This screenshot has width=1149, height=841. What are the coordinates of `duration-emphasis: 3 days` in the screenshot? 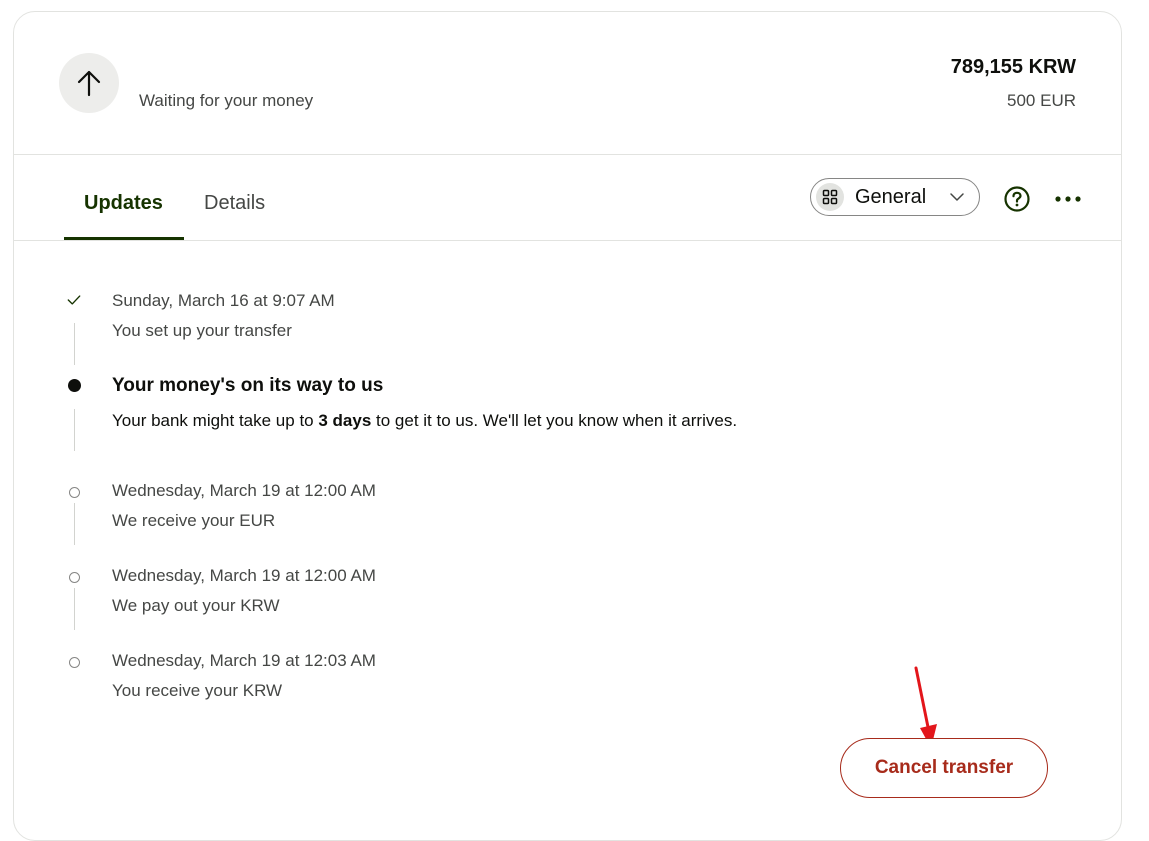 It's located at (345, 420).